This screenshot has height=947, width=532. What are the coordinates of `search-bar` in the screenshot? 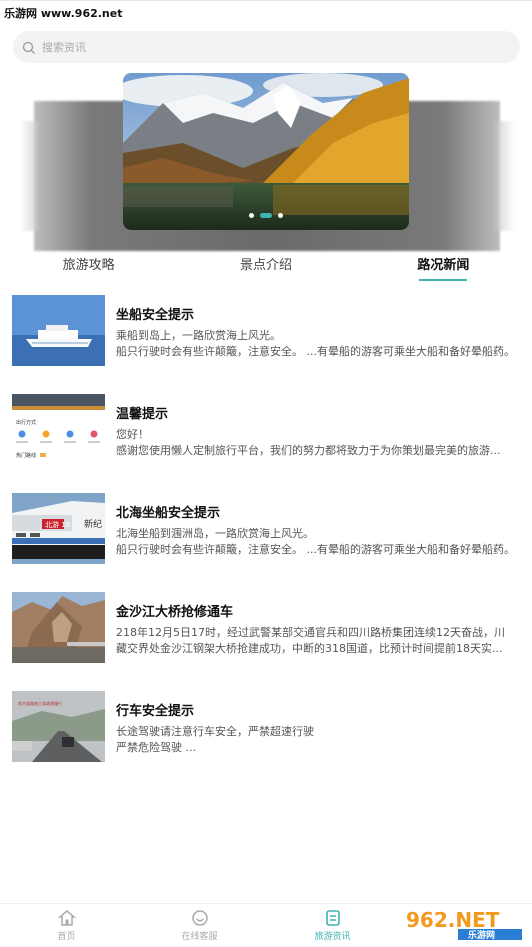 It's located at (266, 47).